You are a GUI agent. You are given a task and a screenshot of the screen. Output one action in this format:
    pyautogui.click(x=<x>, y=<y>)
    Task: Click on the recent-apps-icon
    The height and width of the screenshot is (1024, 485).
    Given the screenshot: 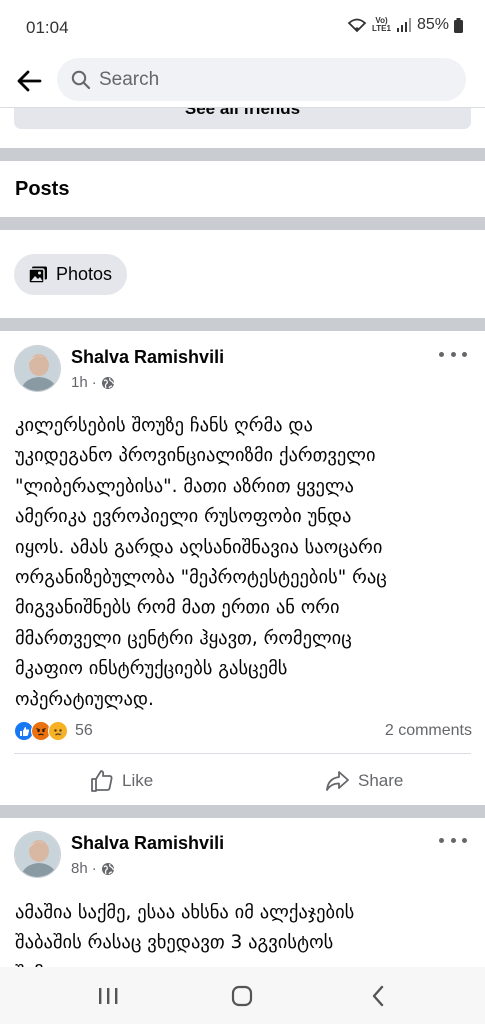 What is the action you would take?
    pyautogui.click(x=108, y=996)
    